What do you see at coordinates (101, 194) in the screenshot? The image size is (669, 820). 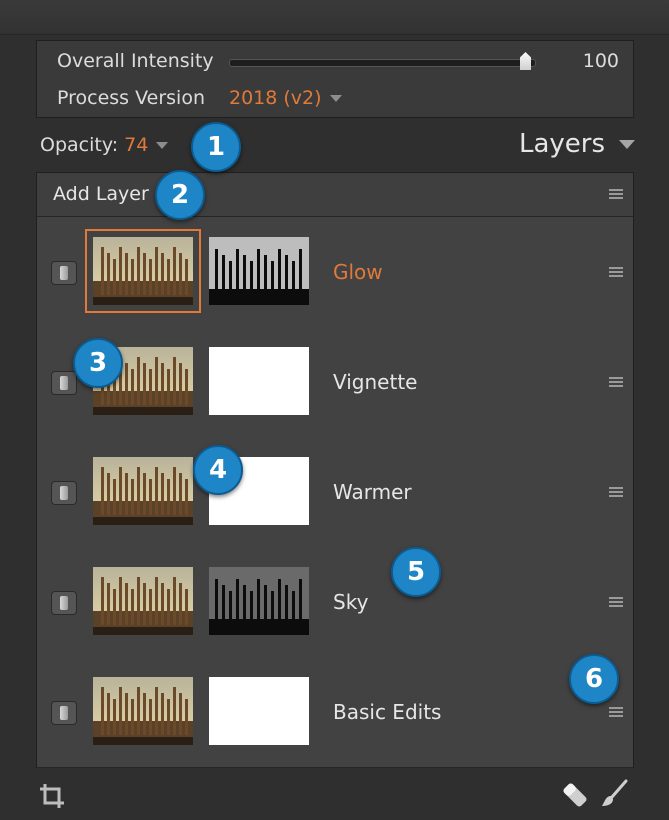 I see `add-layer-label: Add Layer` at bounding box center [101, 194].